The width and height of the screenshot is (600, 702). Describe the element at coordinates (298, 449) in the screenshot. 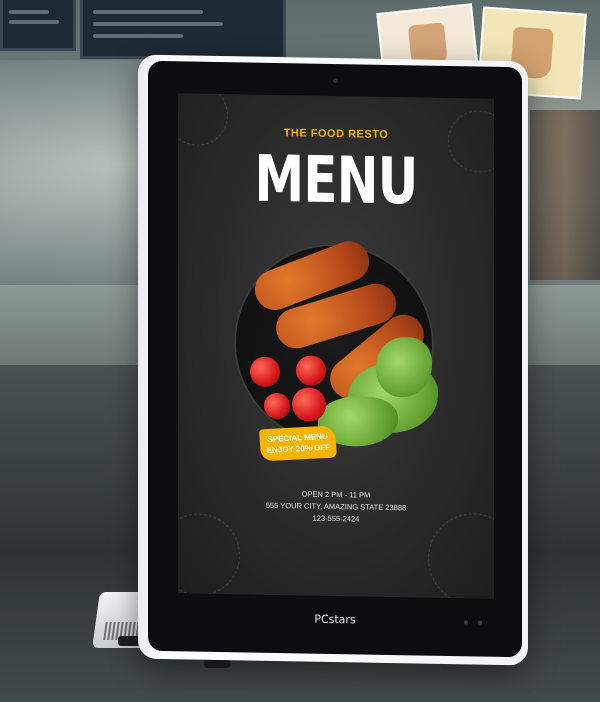

I see `promo-line-2: ENJOY 20% OFF` at that location.